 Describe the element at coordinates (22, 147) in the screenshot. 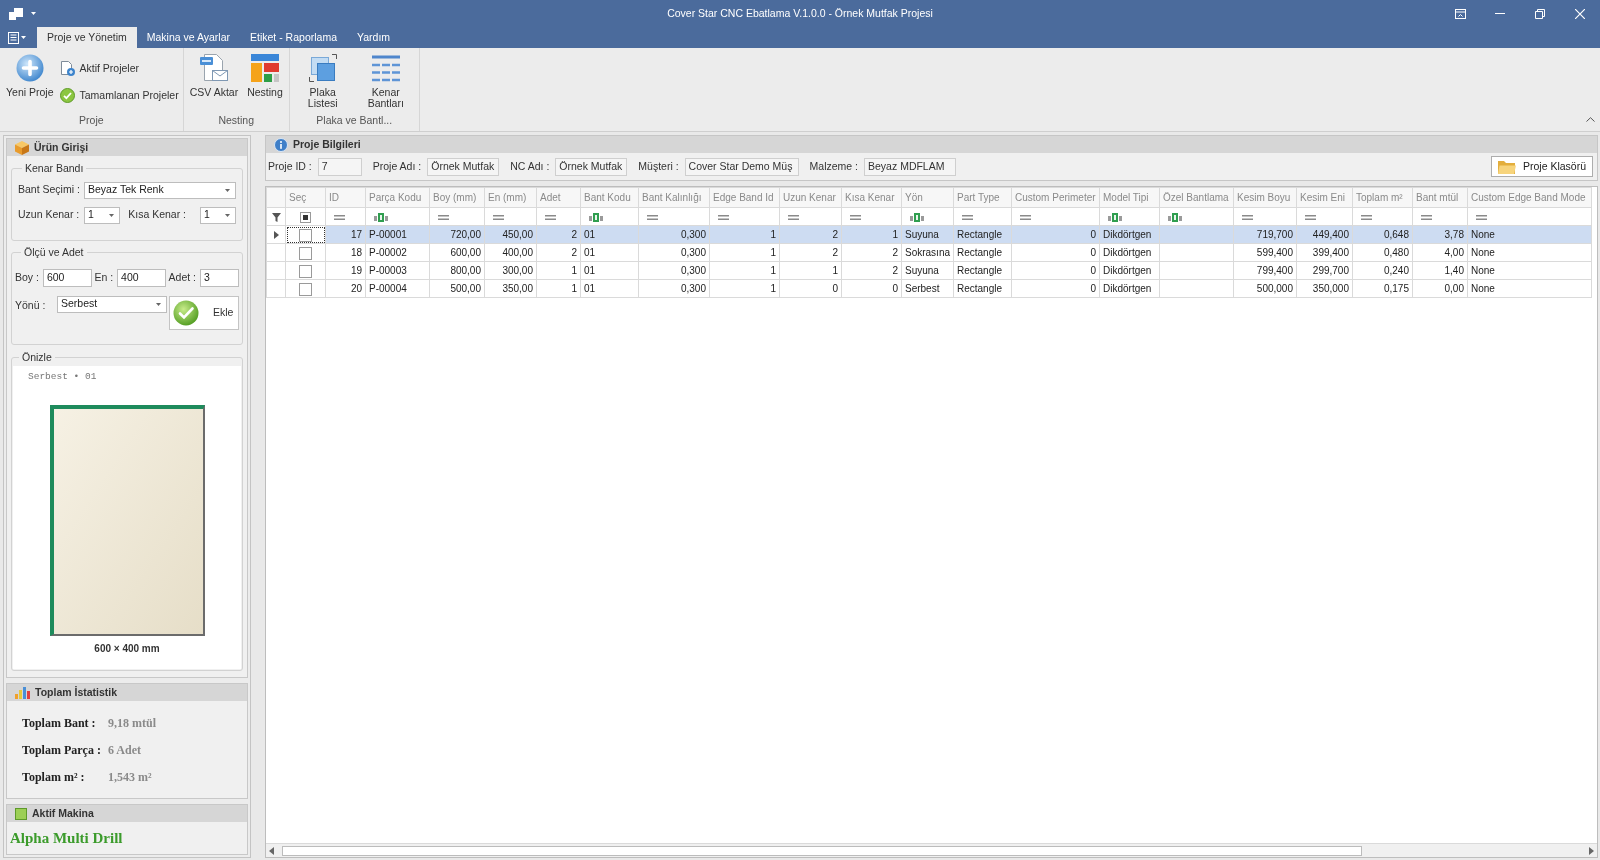

I see `box-icon` at that location.